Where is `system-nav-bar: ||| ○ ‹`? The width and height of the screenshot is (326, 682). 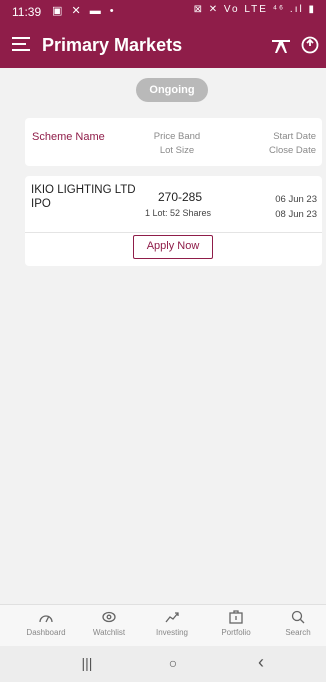 system-nav-bar: ||| ○ ‹ is located at coordinates (163, 664).